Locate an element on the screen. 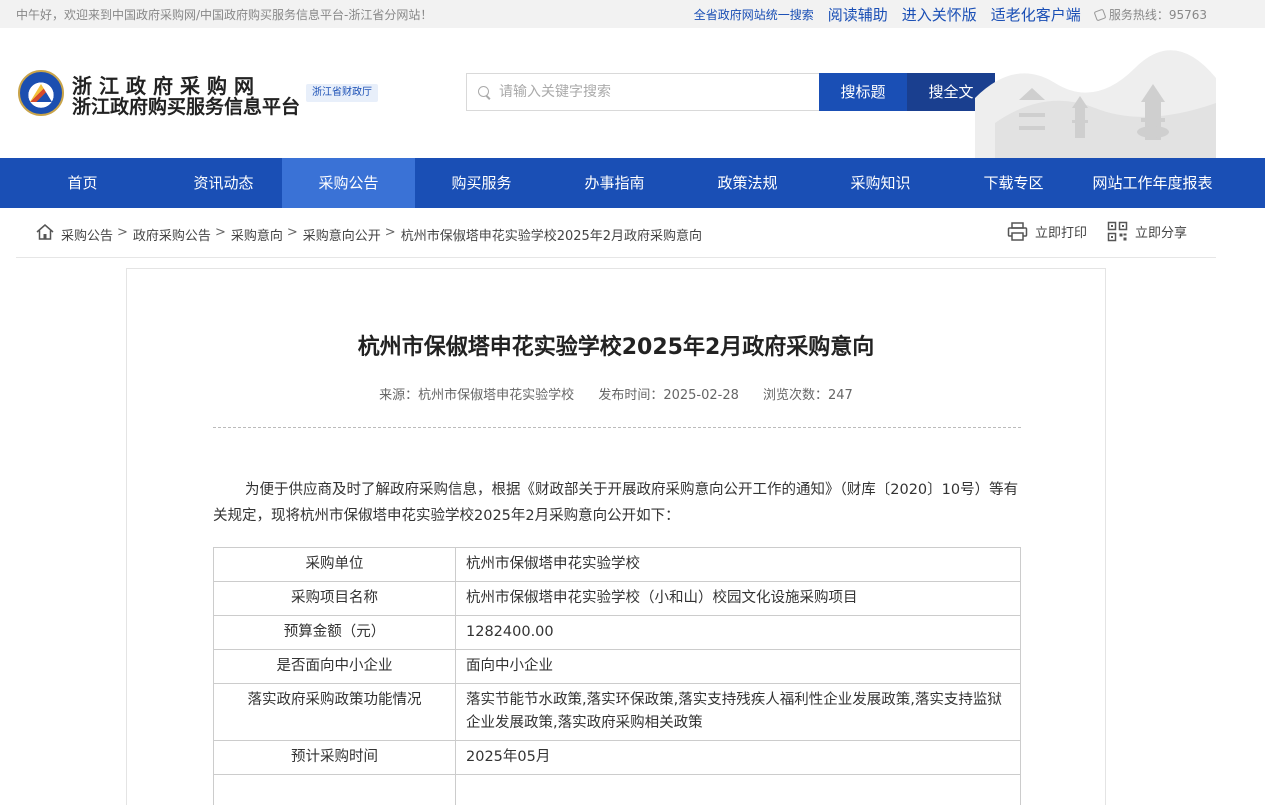  share-button: 立即分享 is located at coordinates (1147, 231).